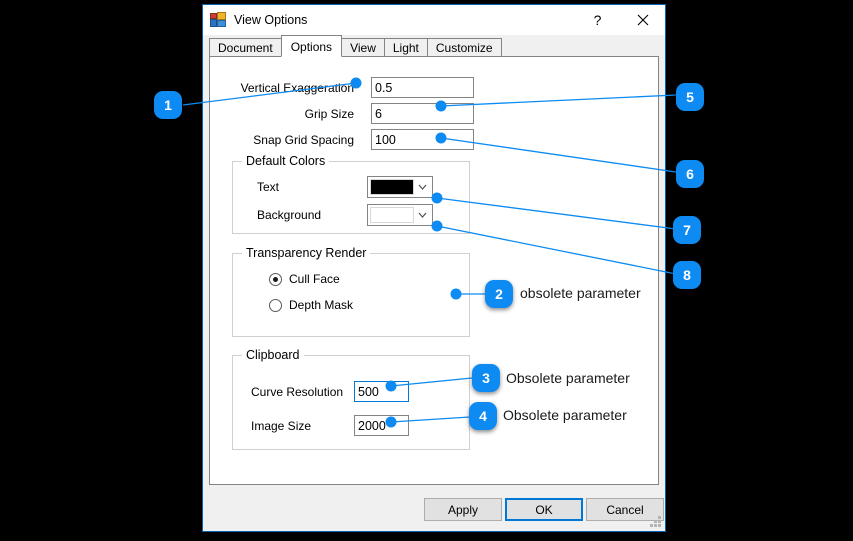 Image resolution: width=853 pixels, height=541 pixels. Describe the element at coordinates (422, 87) in the screenshot. I see `input-vertical-exaggeration: 0.5` at that location.